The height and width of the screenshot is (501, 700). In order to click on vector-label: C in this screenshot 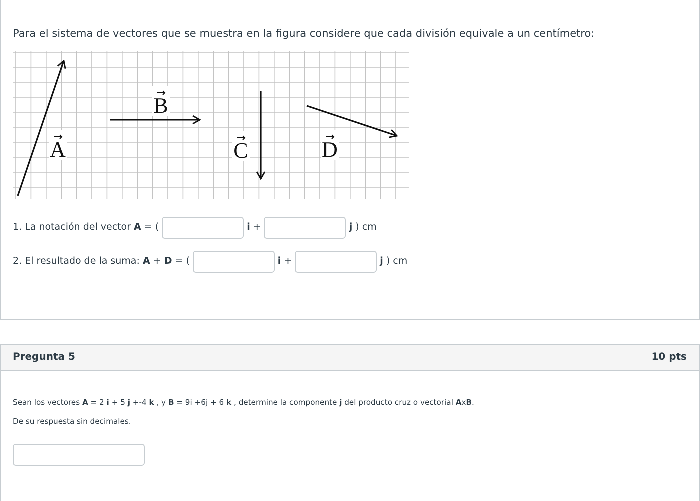, I will do `click(241, 146)`.